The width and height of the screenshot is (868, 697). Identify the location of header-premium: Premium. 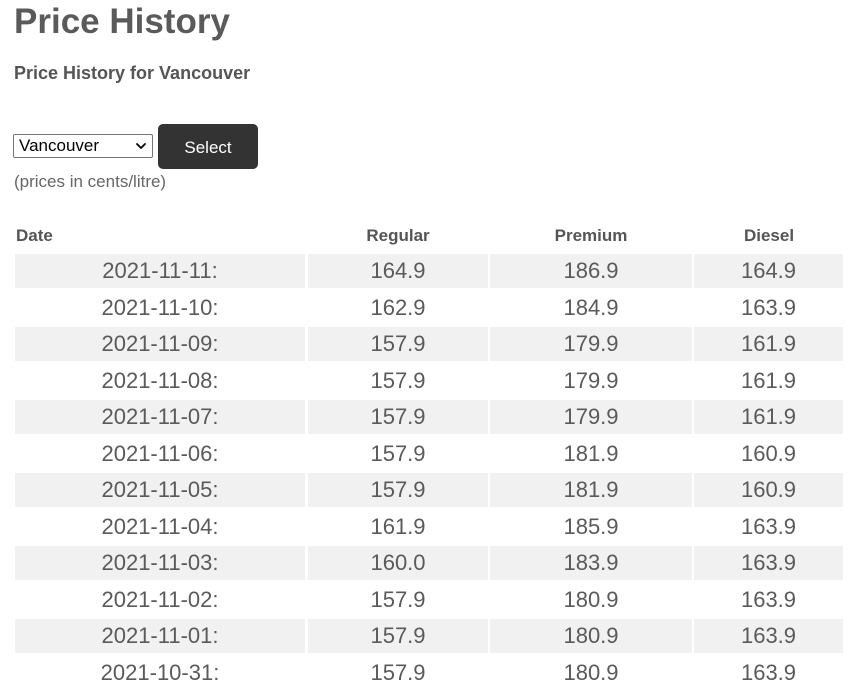
(591, 235).